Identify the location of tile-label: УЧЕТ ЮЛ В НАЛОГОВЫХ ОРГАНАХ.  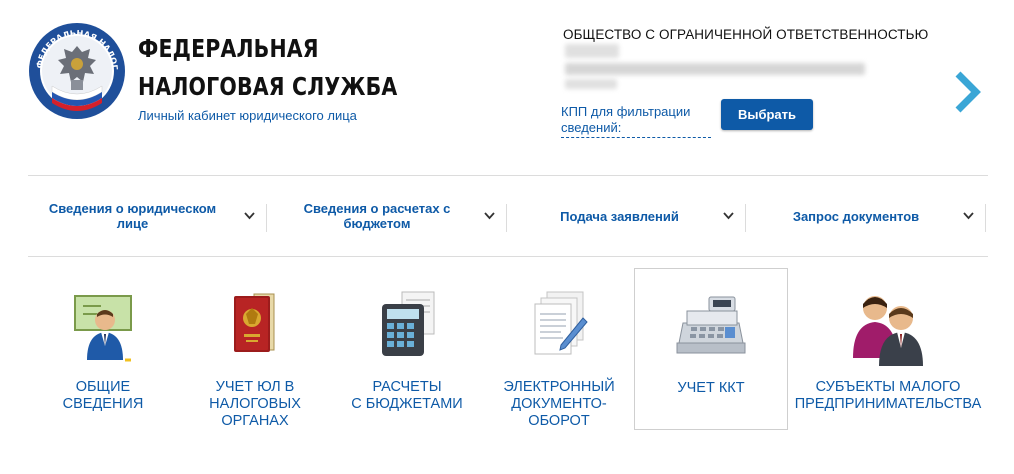
(255, 404).